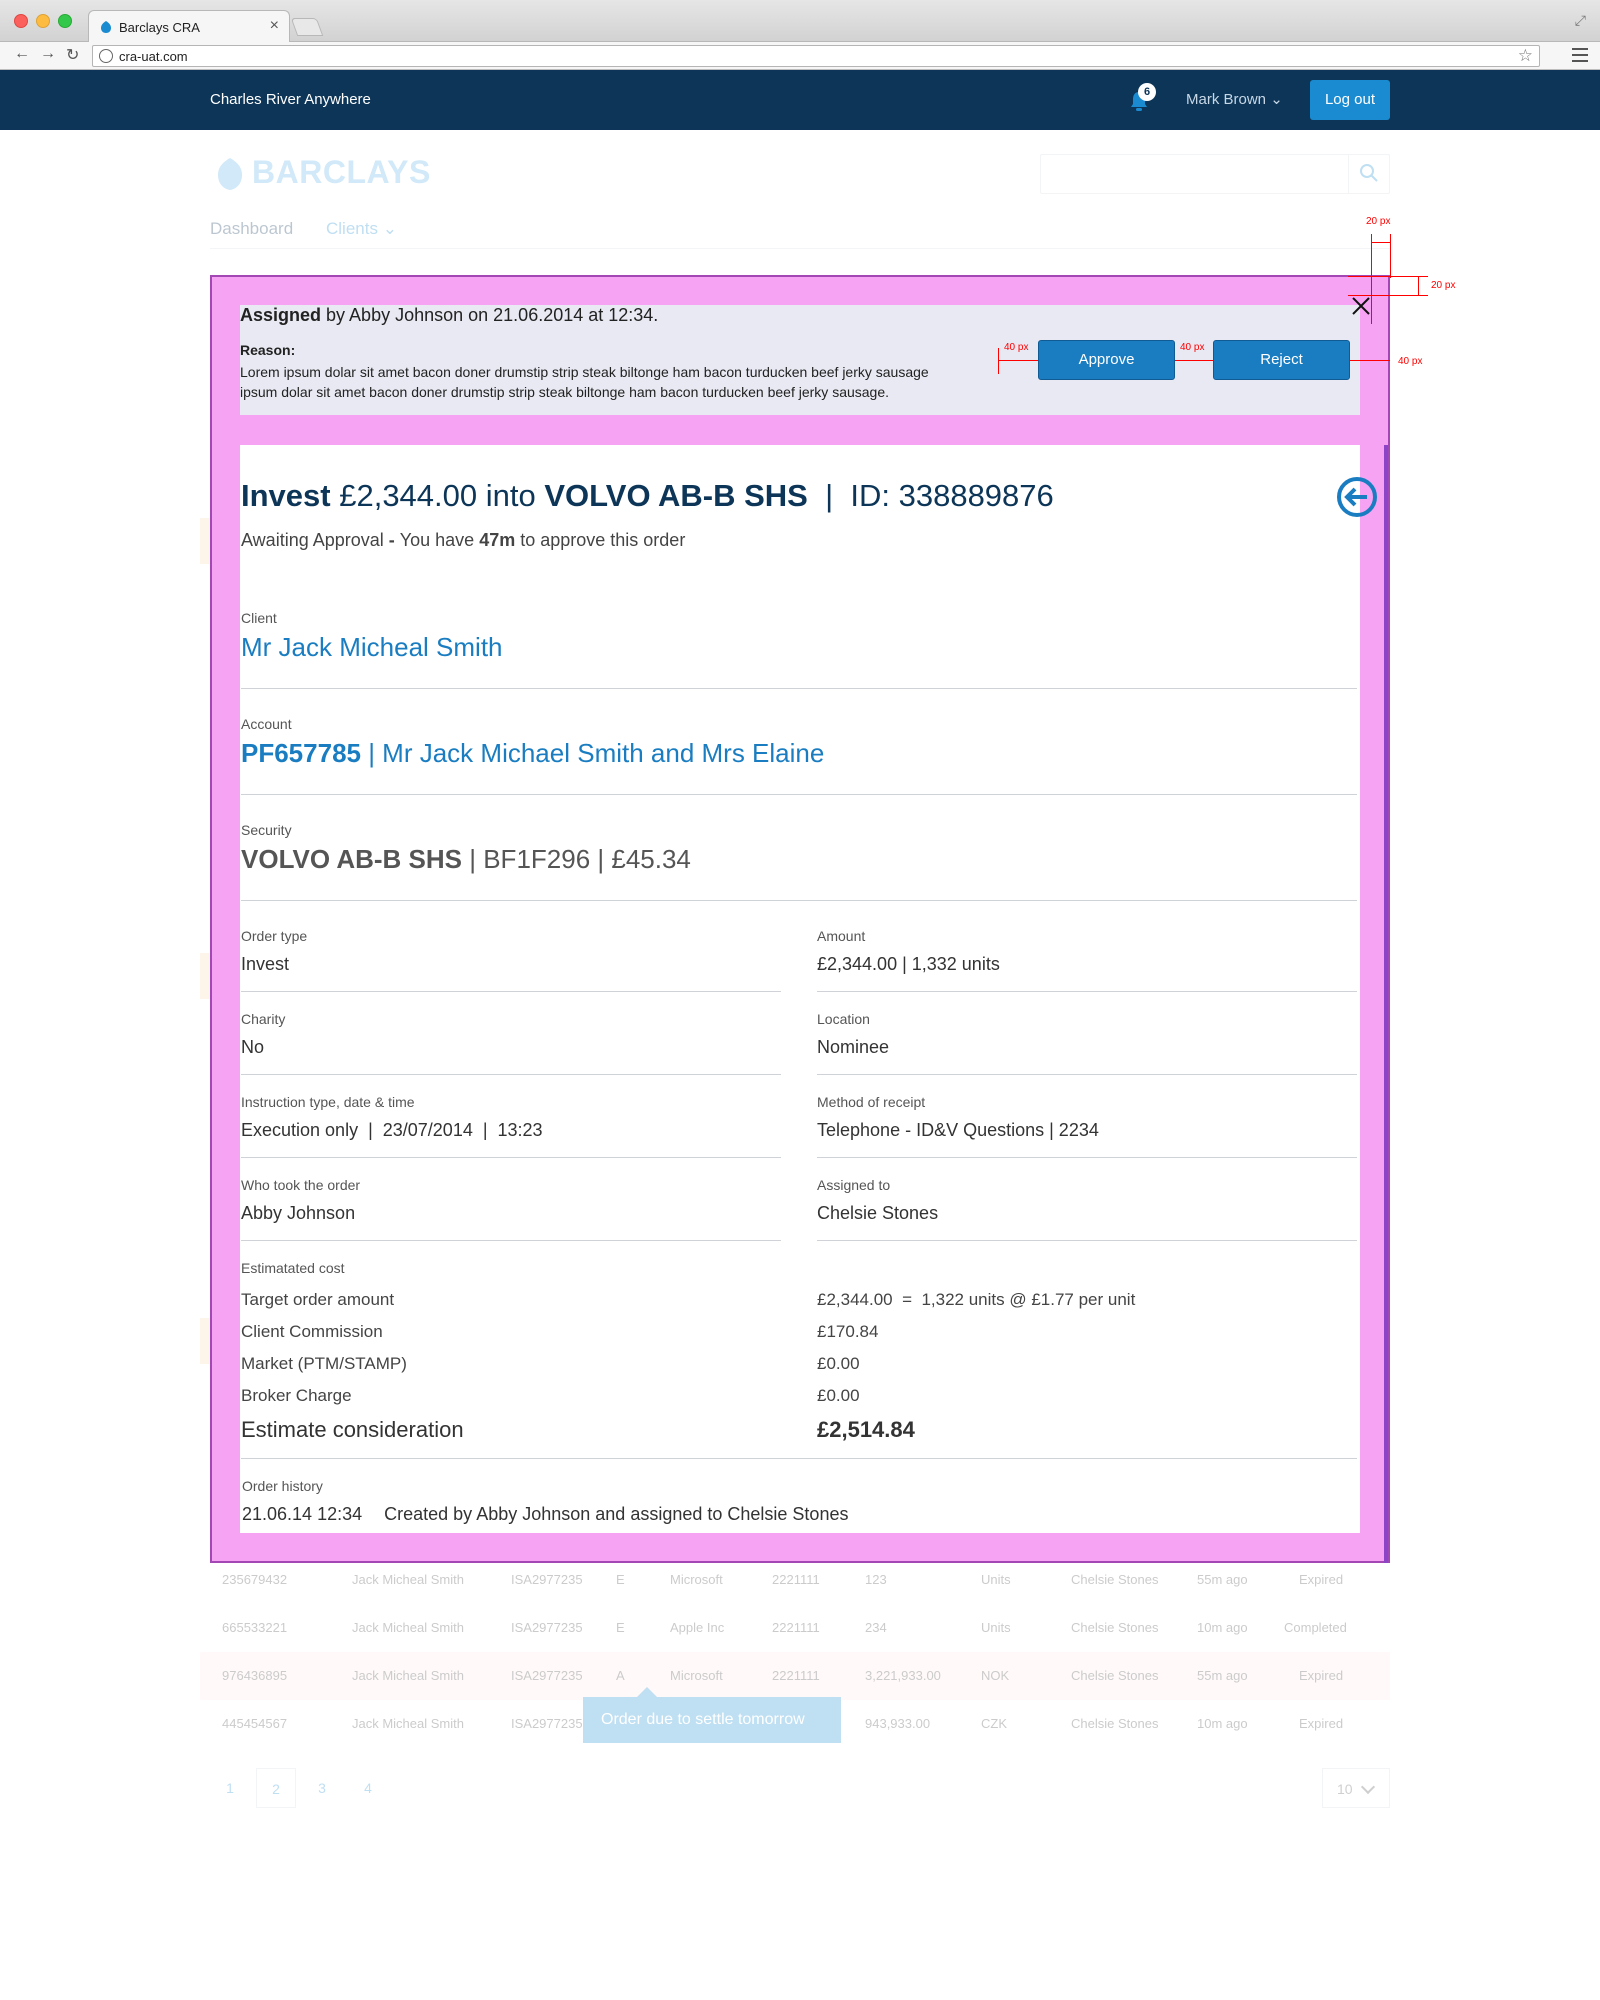  I want to click on address-url: cra-uat.com, so click(153, 56).